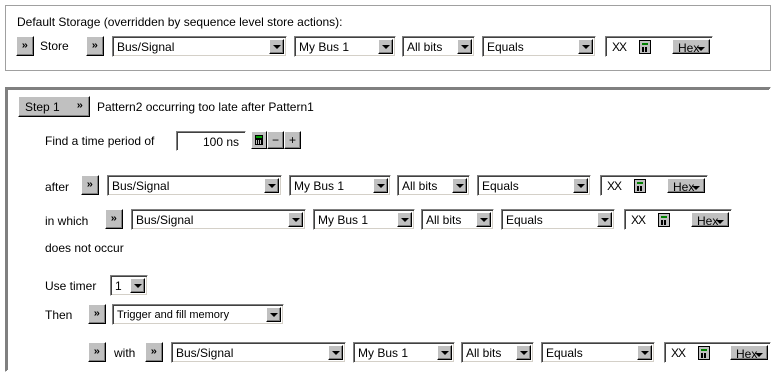 This screenshot has height=374, width=774. Describe the element at coordinates (619, 47) in the screenshot. I see `store-value-text: XX` at that location.